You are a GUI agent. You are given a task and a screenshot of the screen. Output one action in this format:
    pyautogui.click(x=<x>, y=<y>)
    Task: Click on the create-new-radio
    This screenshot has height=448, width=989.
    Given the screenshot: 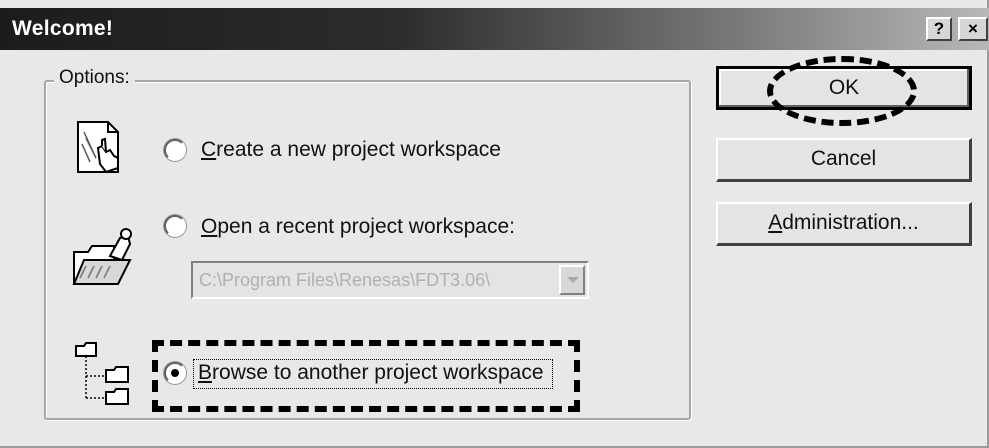 What is the action you would take?
    pyautogui.click(x=175, y=150)
    